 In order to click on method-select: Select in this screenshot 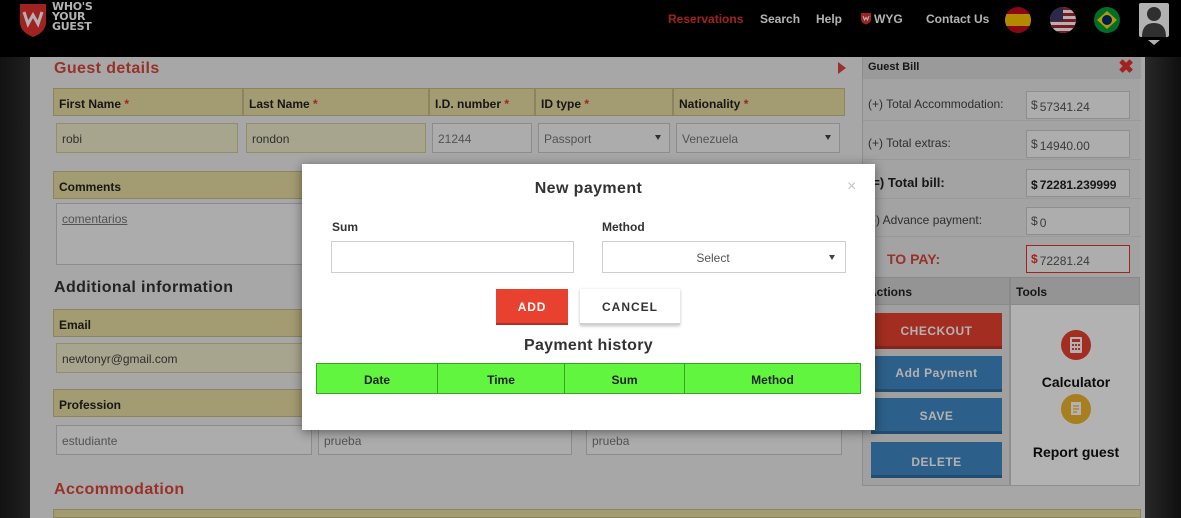, I will do `click(724, 257)`.